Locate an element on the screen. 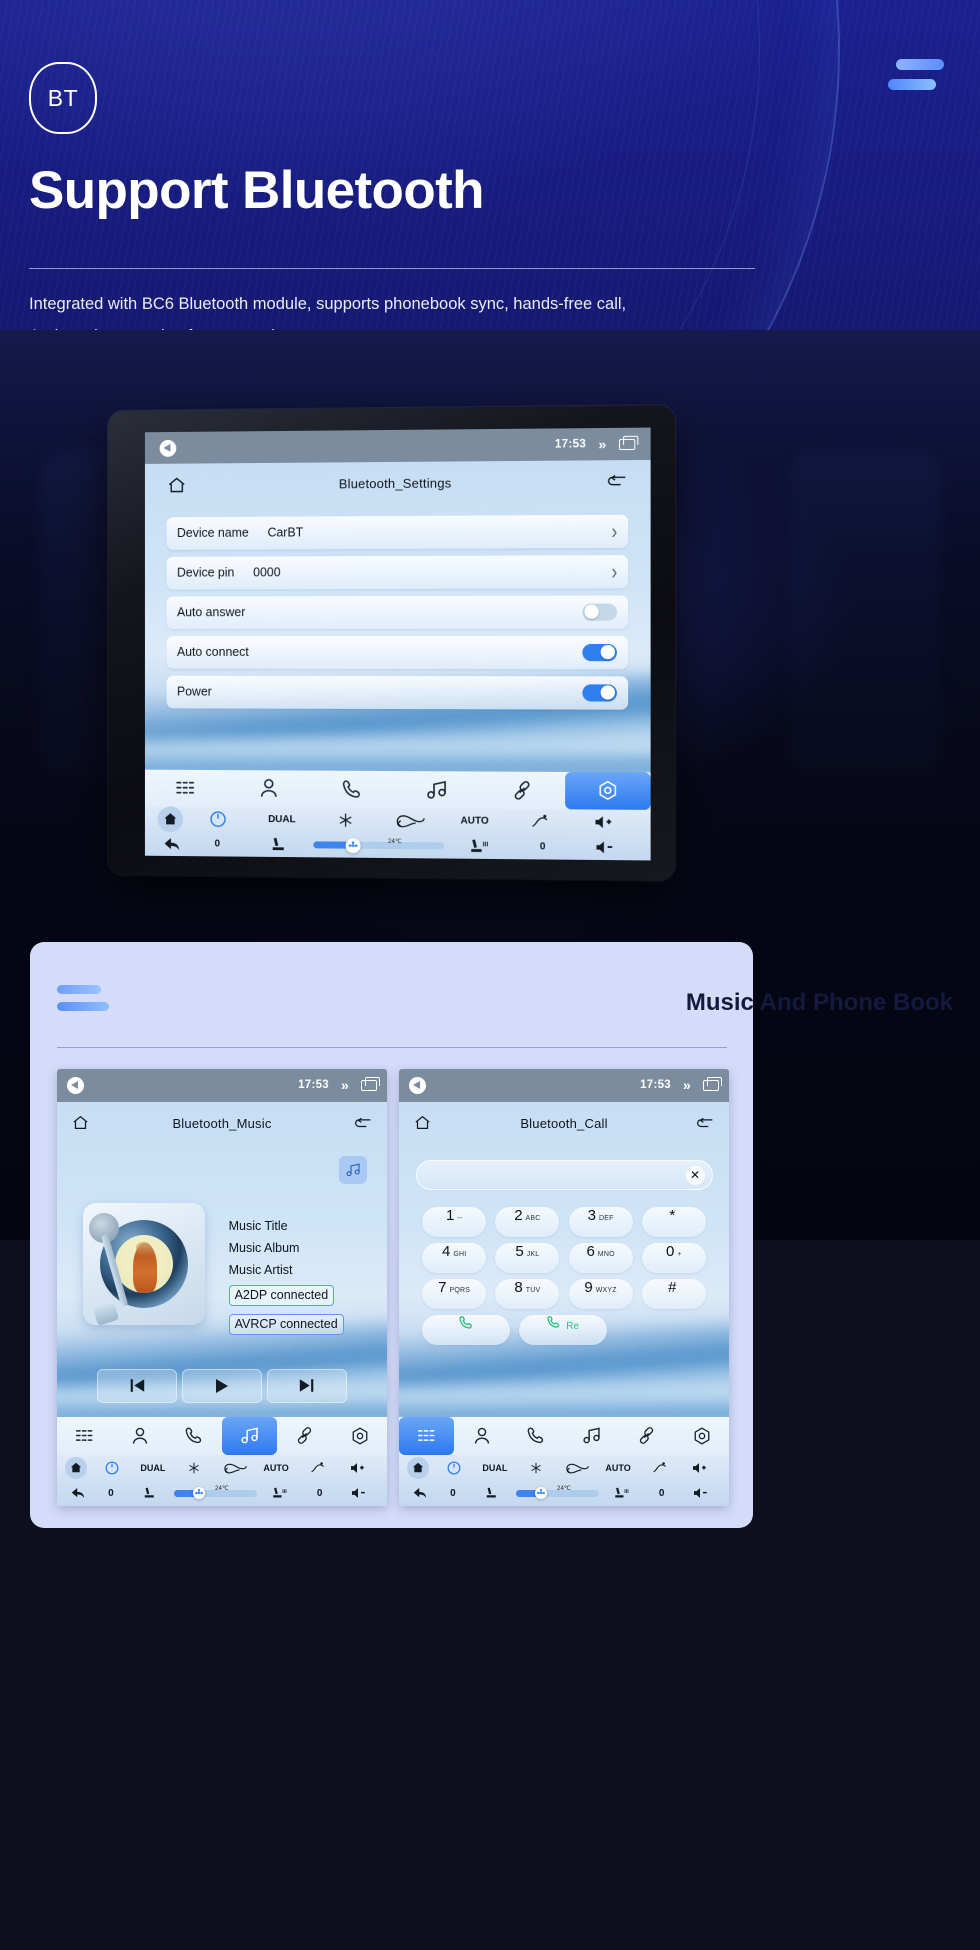  dial-key-2: 2 ABC is located at coordinates (527, 1221).